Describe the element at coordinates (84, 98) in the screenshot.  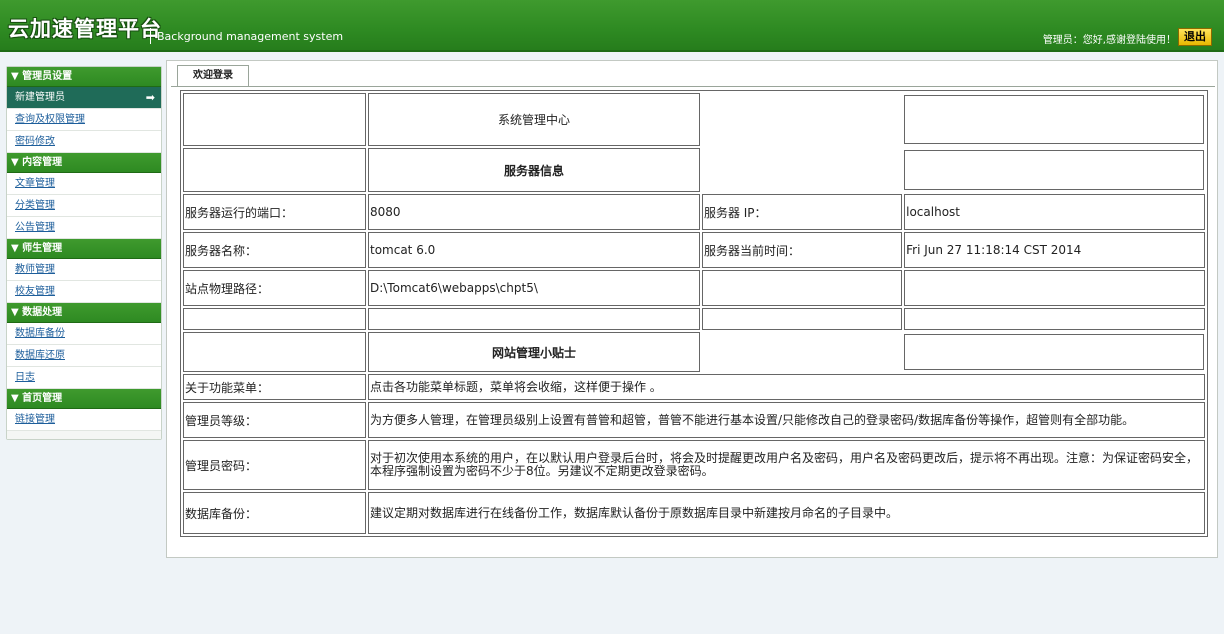
I see `sidebar-item-new-admin: 新建管理员 ➡` at that location.